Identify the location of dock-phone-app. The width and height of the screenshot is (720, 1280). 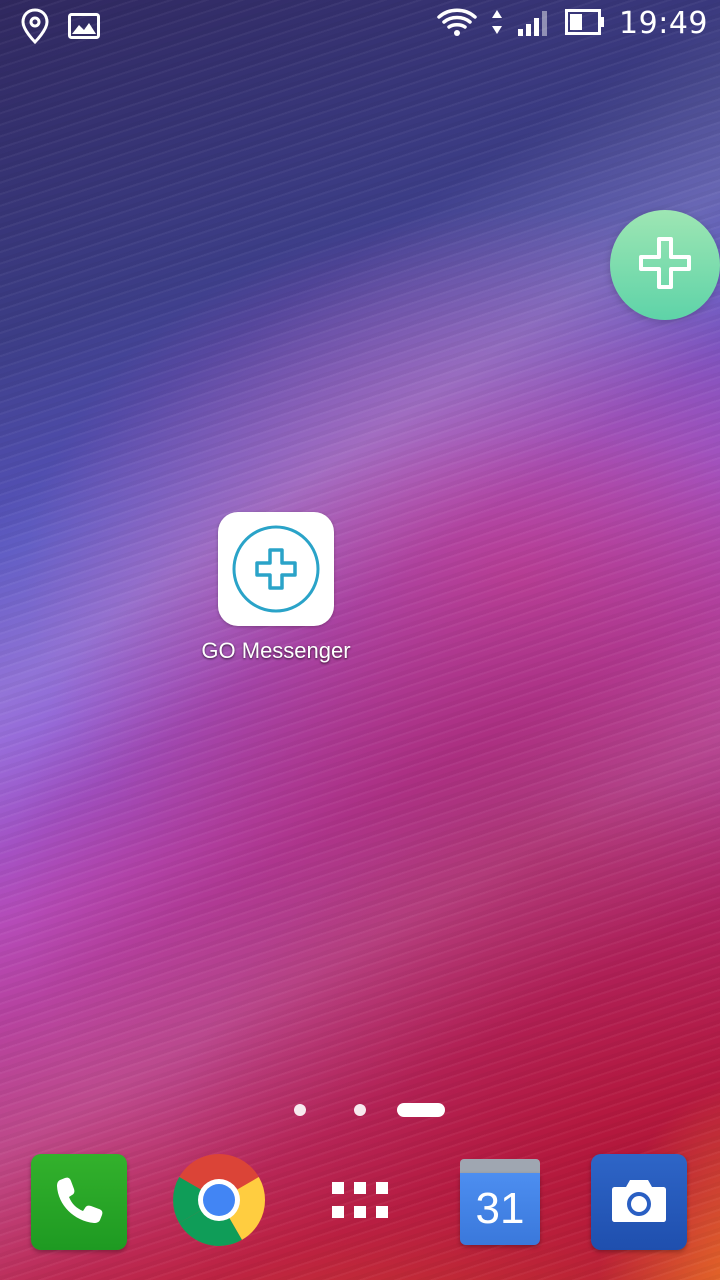
(79, 1202).